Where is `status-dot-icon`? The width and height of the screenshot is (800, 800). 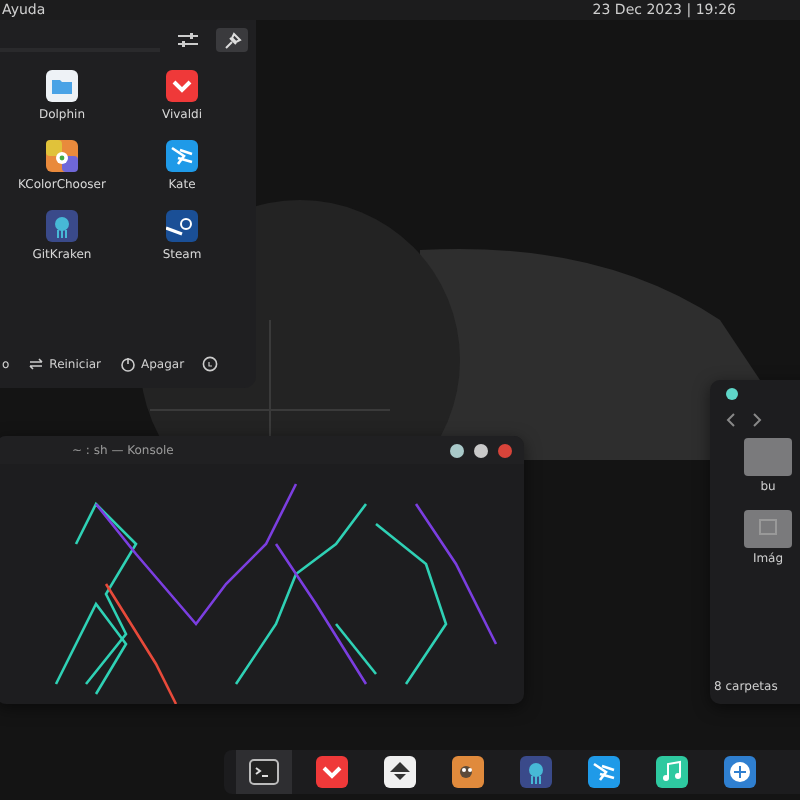
status-dot-icon is located at coordinates (732, 394).